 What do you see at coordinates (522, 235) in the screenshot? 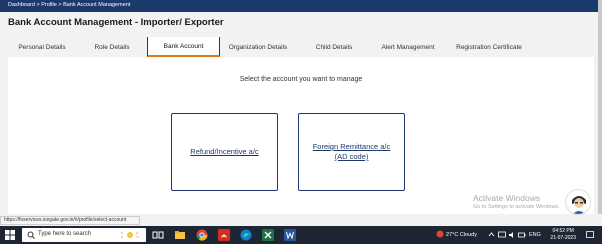
I see `battery-icon` at bounding box center [522, 235].